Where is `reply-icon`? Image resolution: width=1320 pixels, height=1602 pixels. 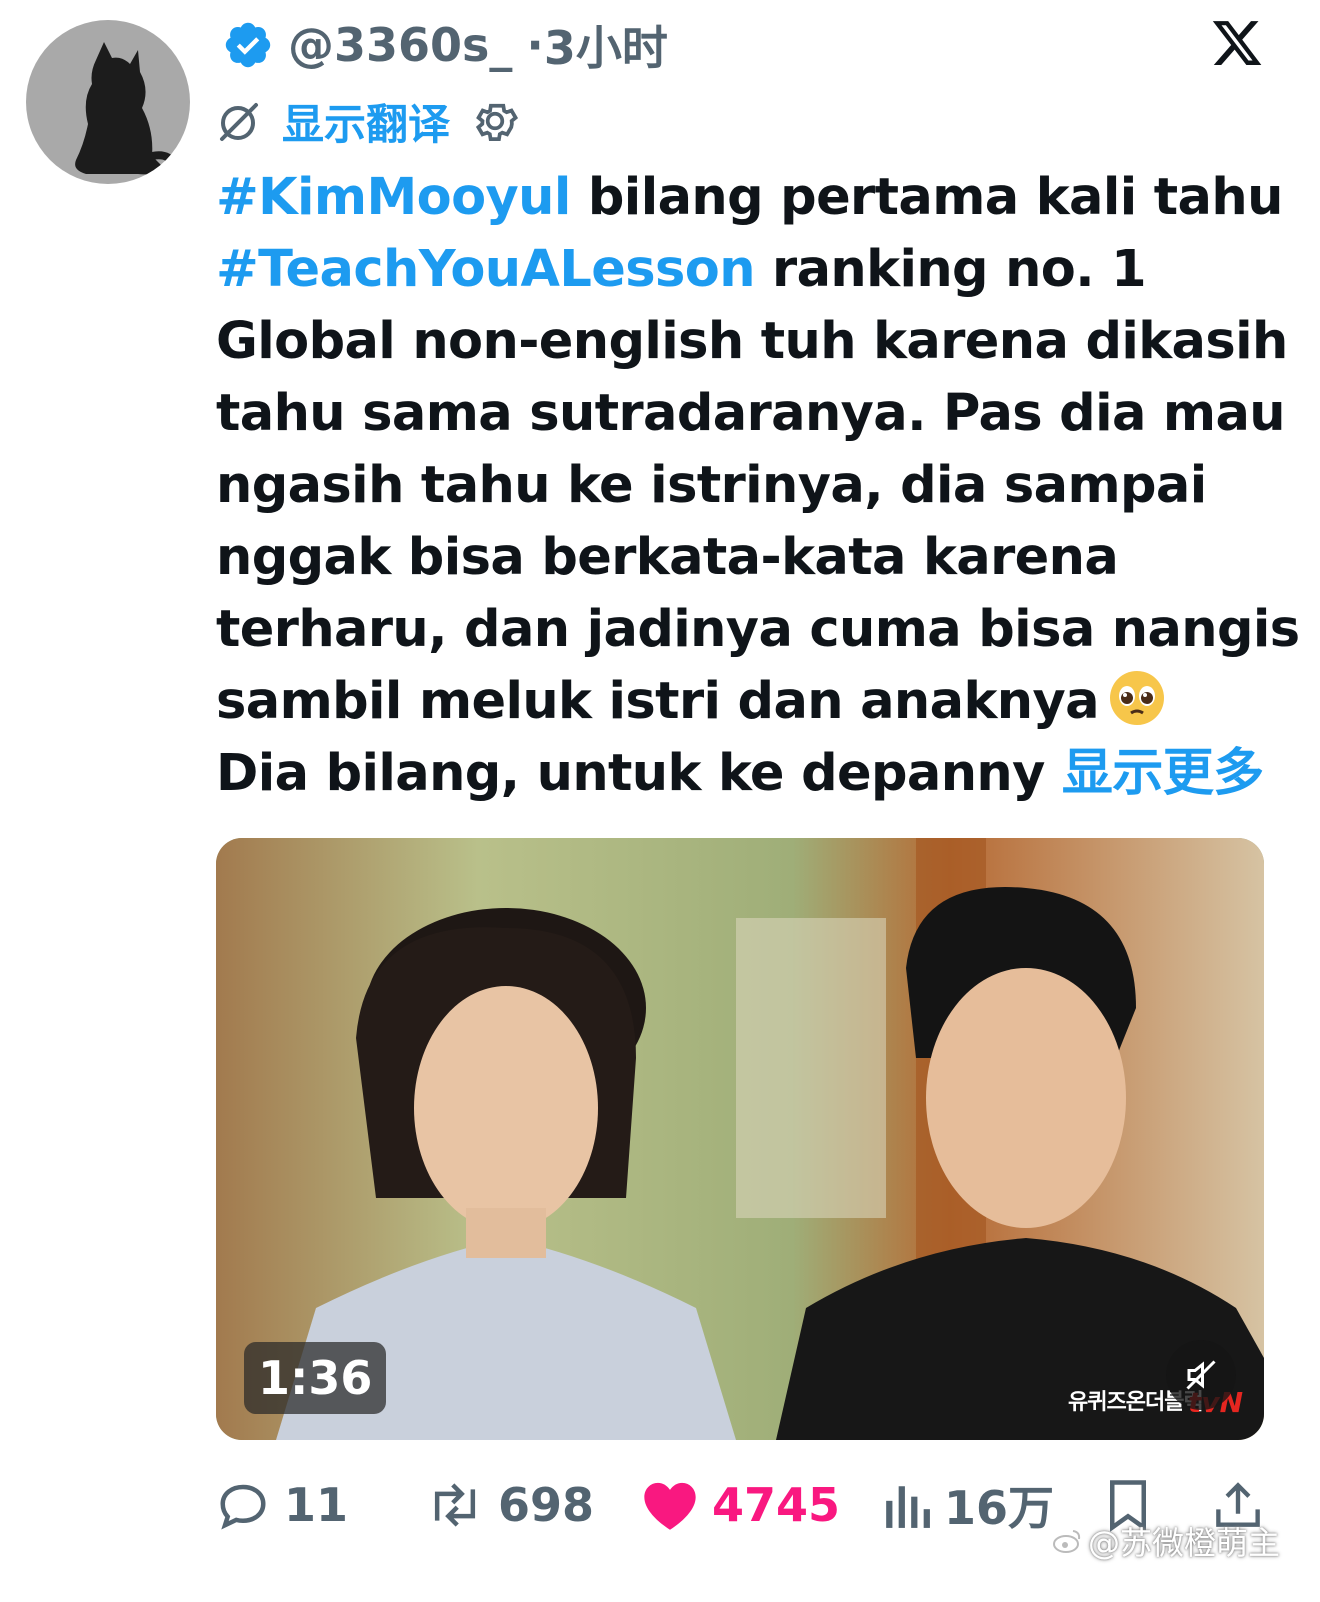
reply-icon is located at coordinates (243, 1507).